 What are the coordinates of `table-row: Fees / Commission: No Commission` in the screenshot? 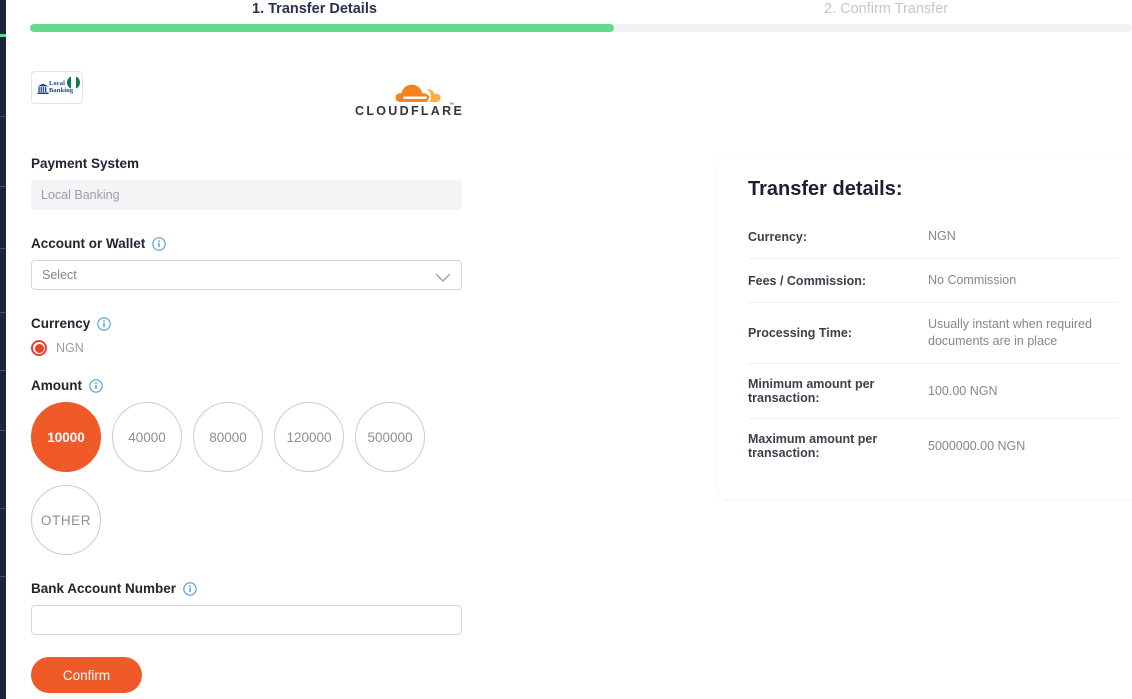 It's located at (933, 280).